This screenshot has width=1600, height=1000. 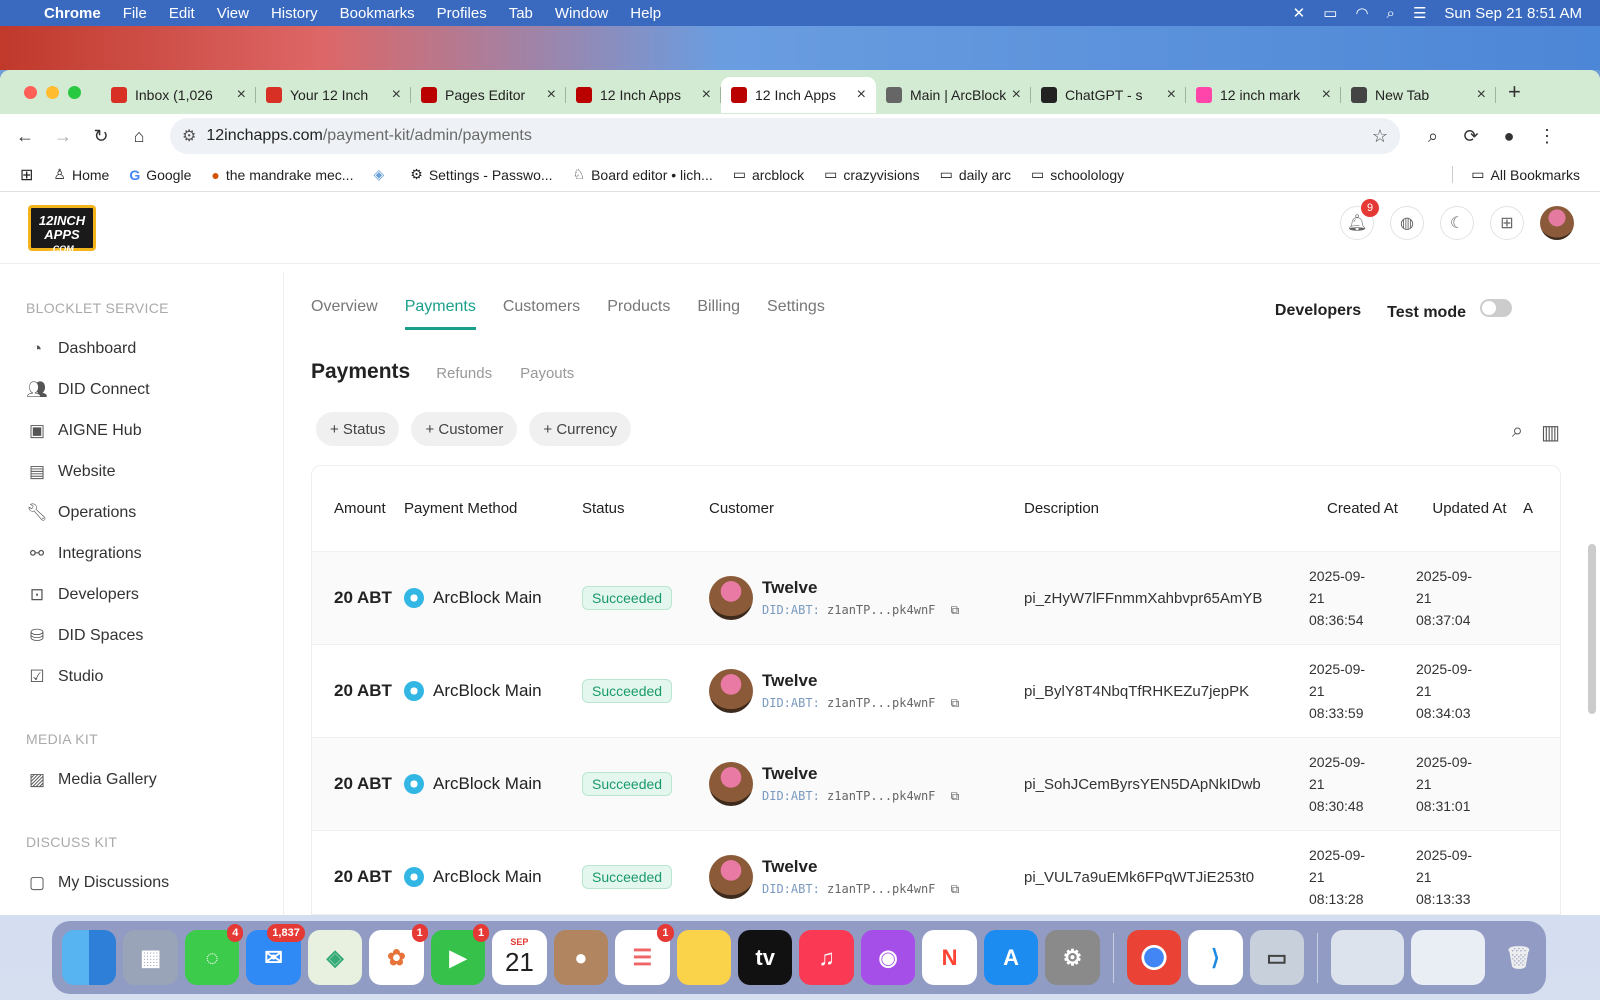 What do you see at coordinates (460, 954) in the screenshot?
I see `facetime-icon: ▶ 1` at bounding box center [460, 954].